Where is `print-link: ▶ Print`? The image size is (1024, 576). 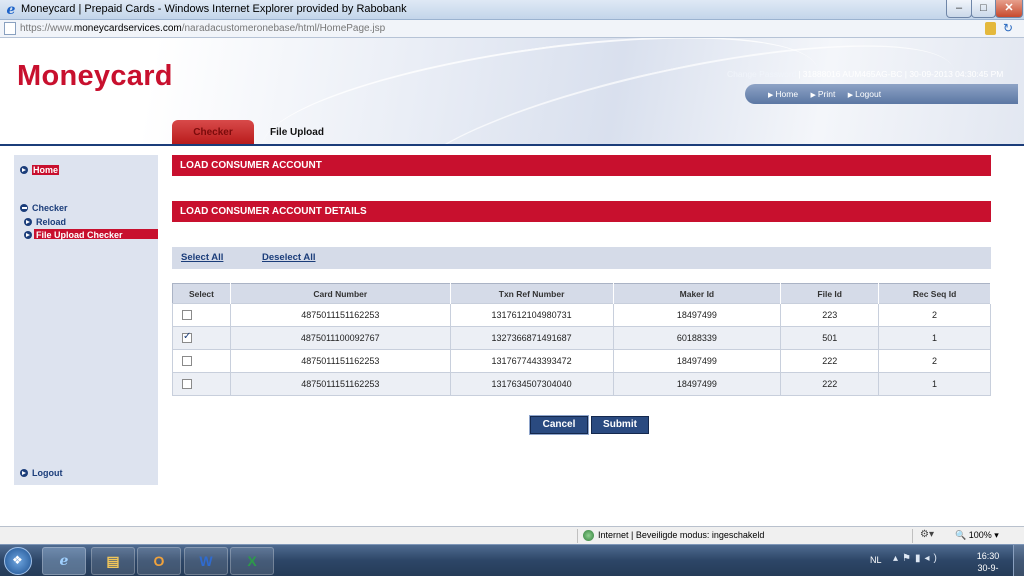 print-link: ▶ Print is located at coordinates (825, 94).